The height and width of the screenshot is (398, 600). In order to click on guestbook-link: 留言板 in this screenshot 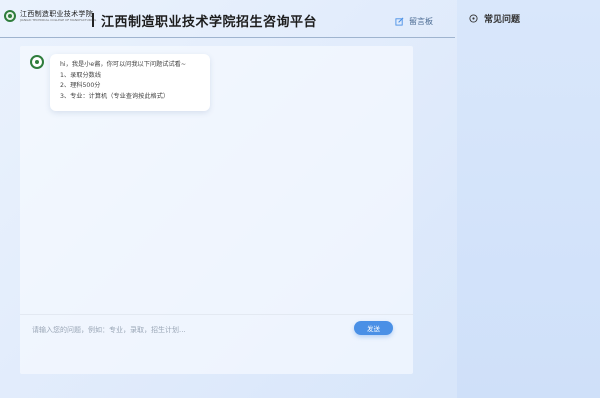, I will do `click(414, 21)`.